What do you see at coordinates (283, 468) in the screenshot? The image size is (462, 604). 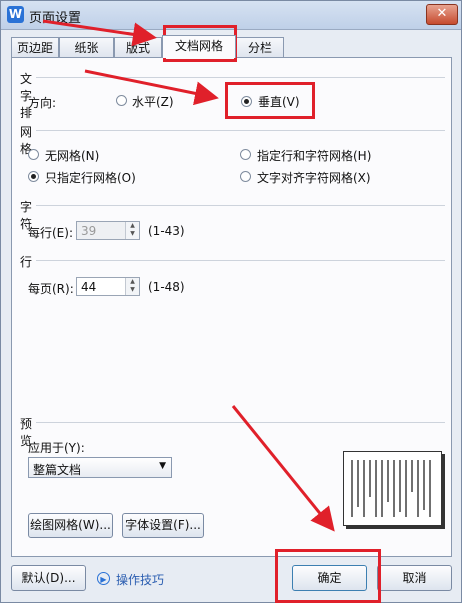 I see `arrow-to-ok` at bounding box center [283, 468].